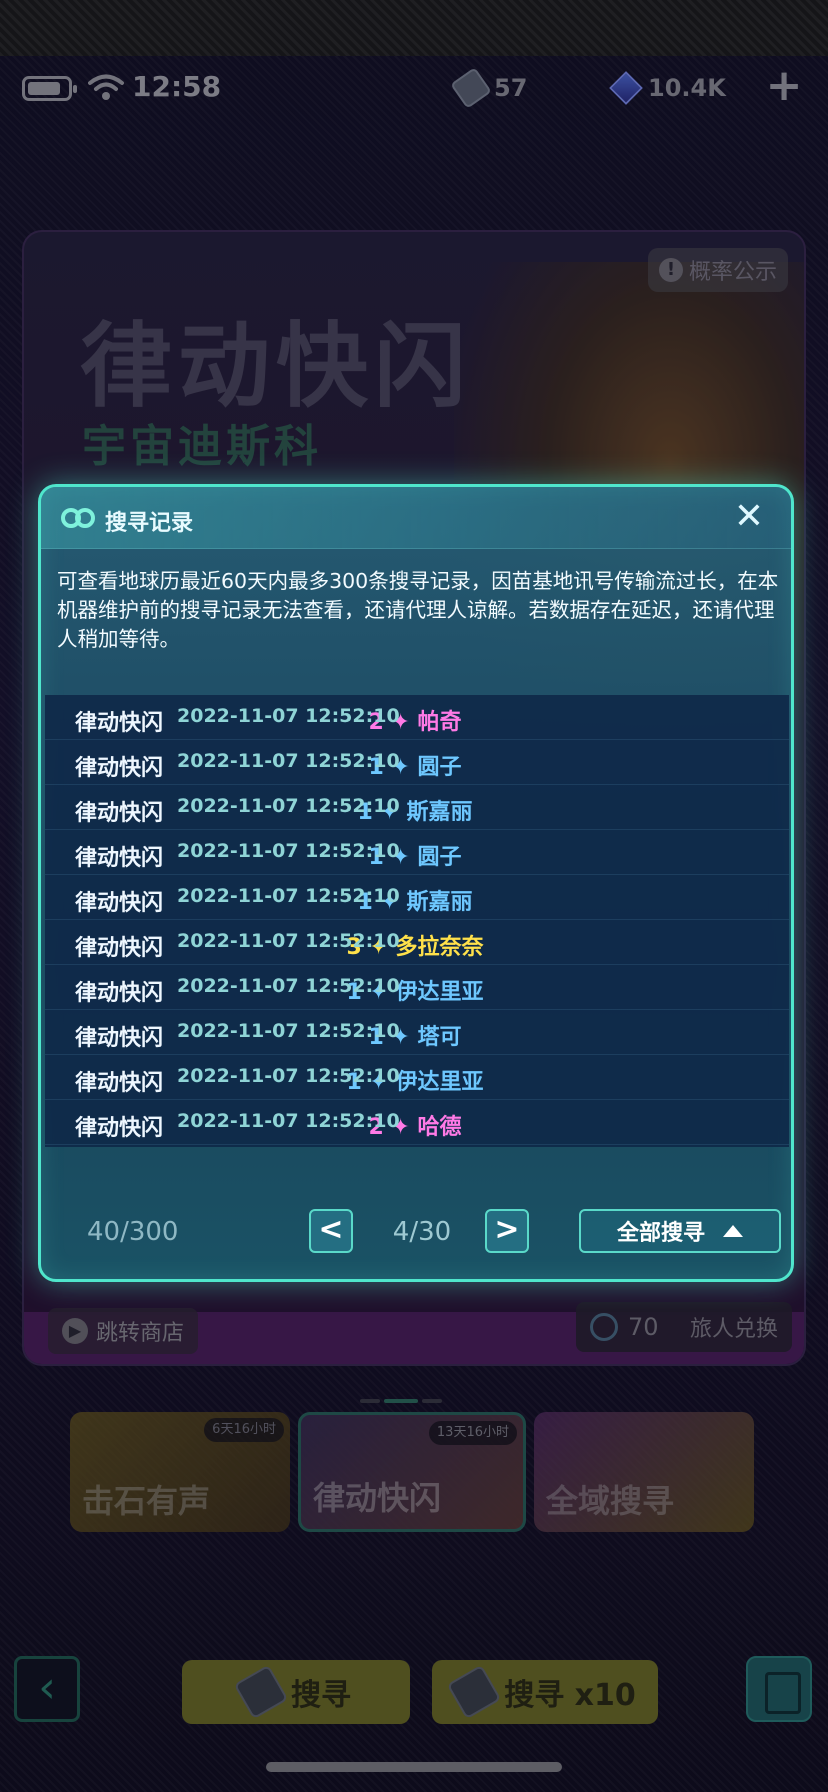 Image resolution: width=828 pixels, height=1792 pixels. Describe the element at coordinates (331, 1231) in the screenshot. I see `prev-page-button: <` at that location.